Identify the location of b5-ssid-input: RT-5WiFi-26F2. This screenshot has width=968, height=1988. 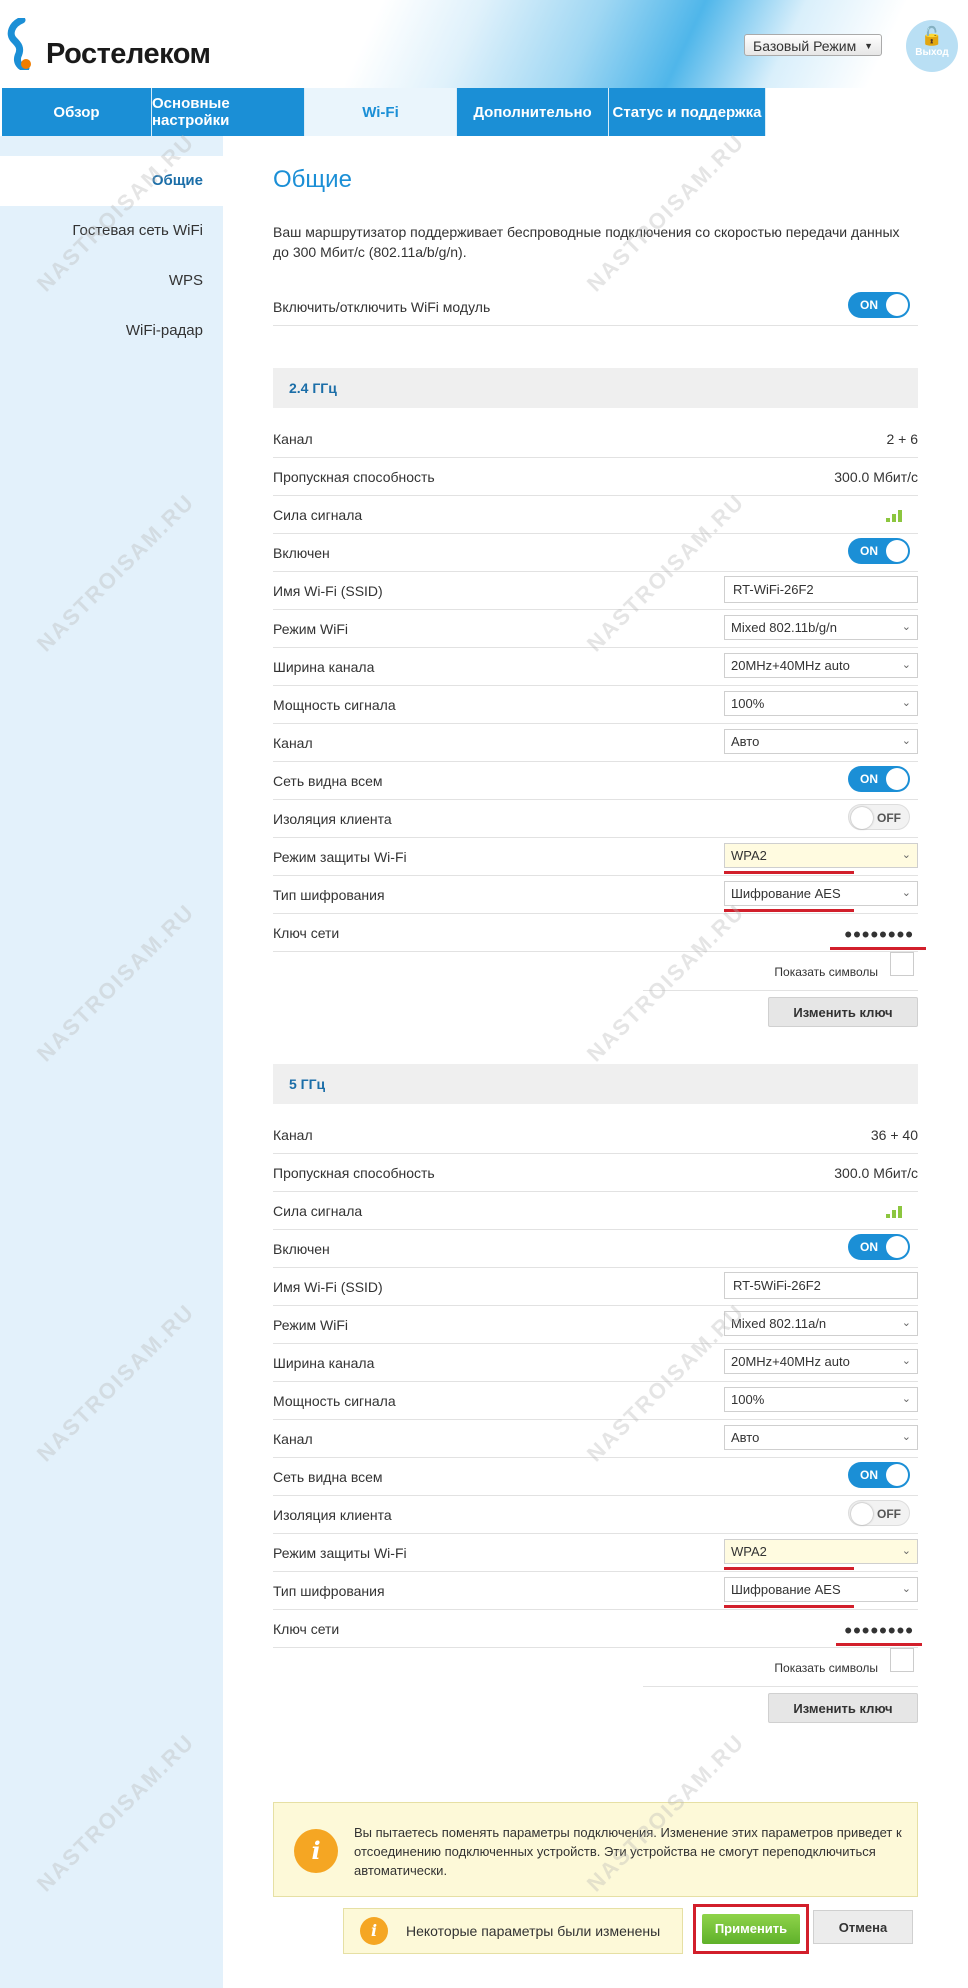
(821, 1285).